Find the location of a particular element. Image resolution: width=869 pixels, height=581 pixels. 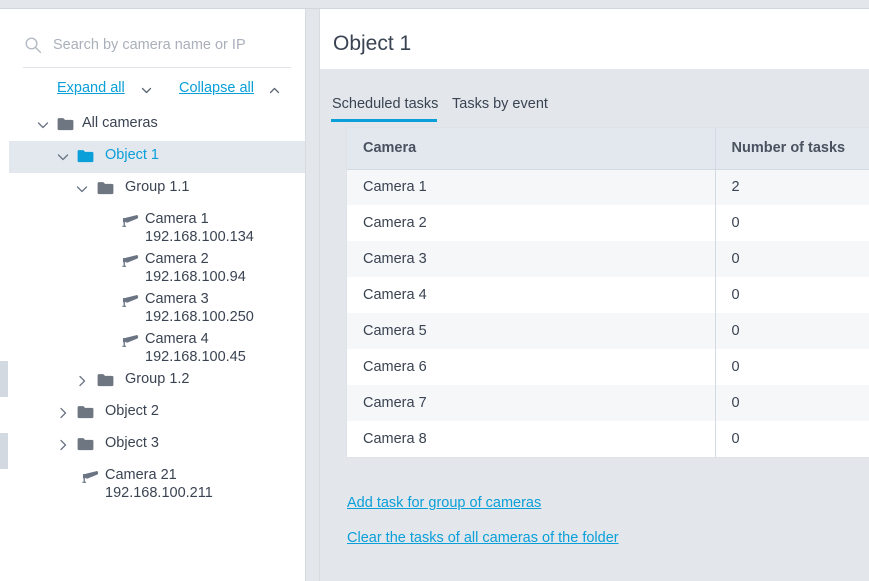

cell-camera: Camera 7 is located at coordinates (531, 403).